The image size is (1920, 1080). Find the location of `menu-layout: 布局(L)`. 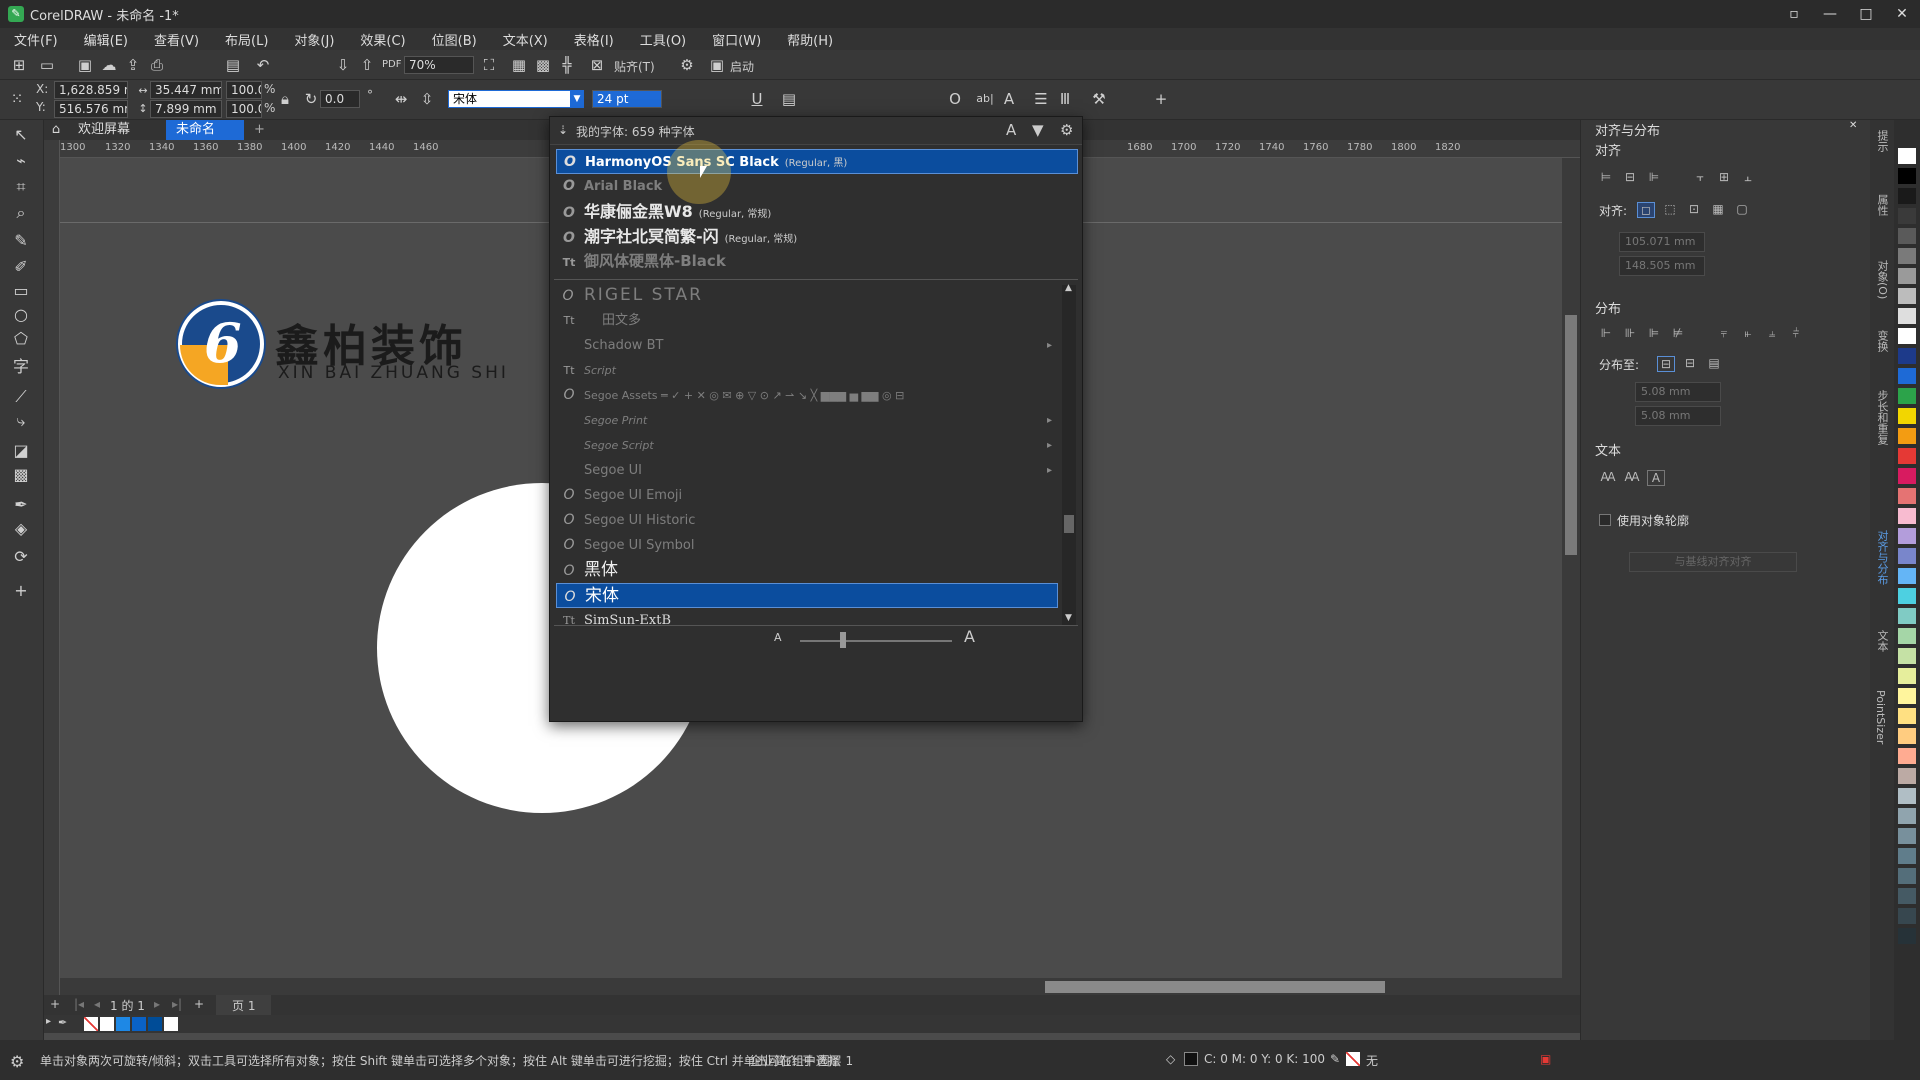

menu-layout: 布局(L) is located at coordinates (246, 39).